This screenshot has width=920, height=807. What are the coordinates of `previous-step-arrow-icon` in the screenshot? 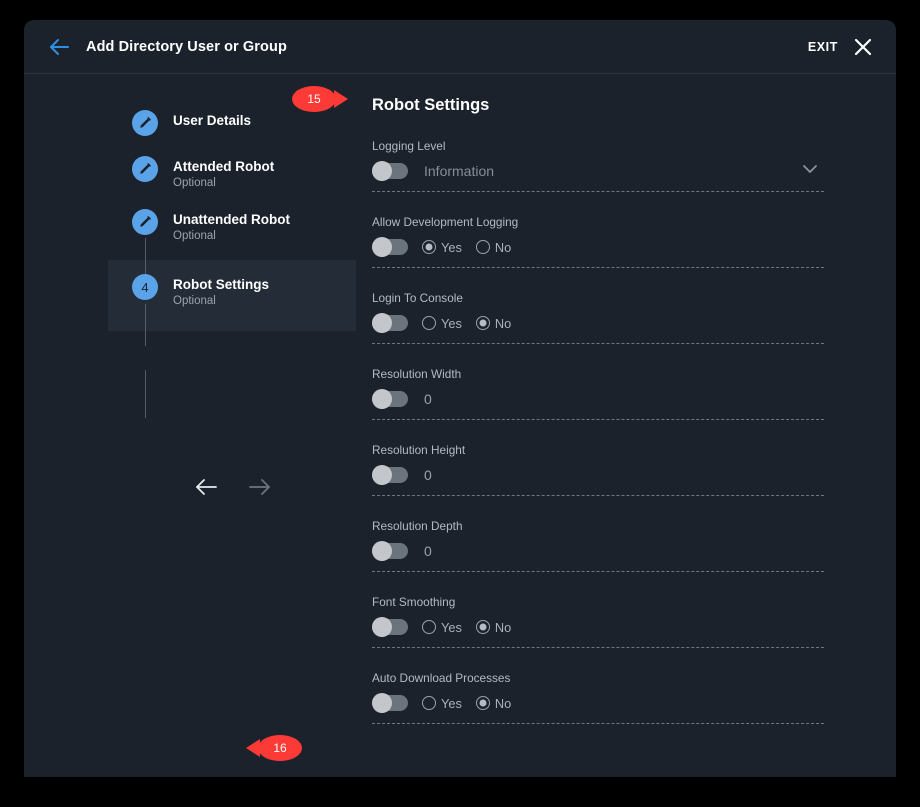 It's located at (207, 487).